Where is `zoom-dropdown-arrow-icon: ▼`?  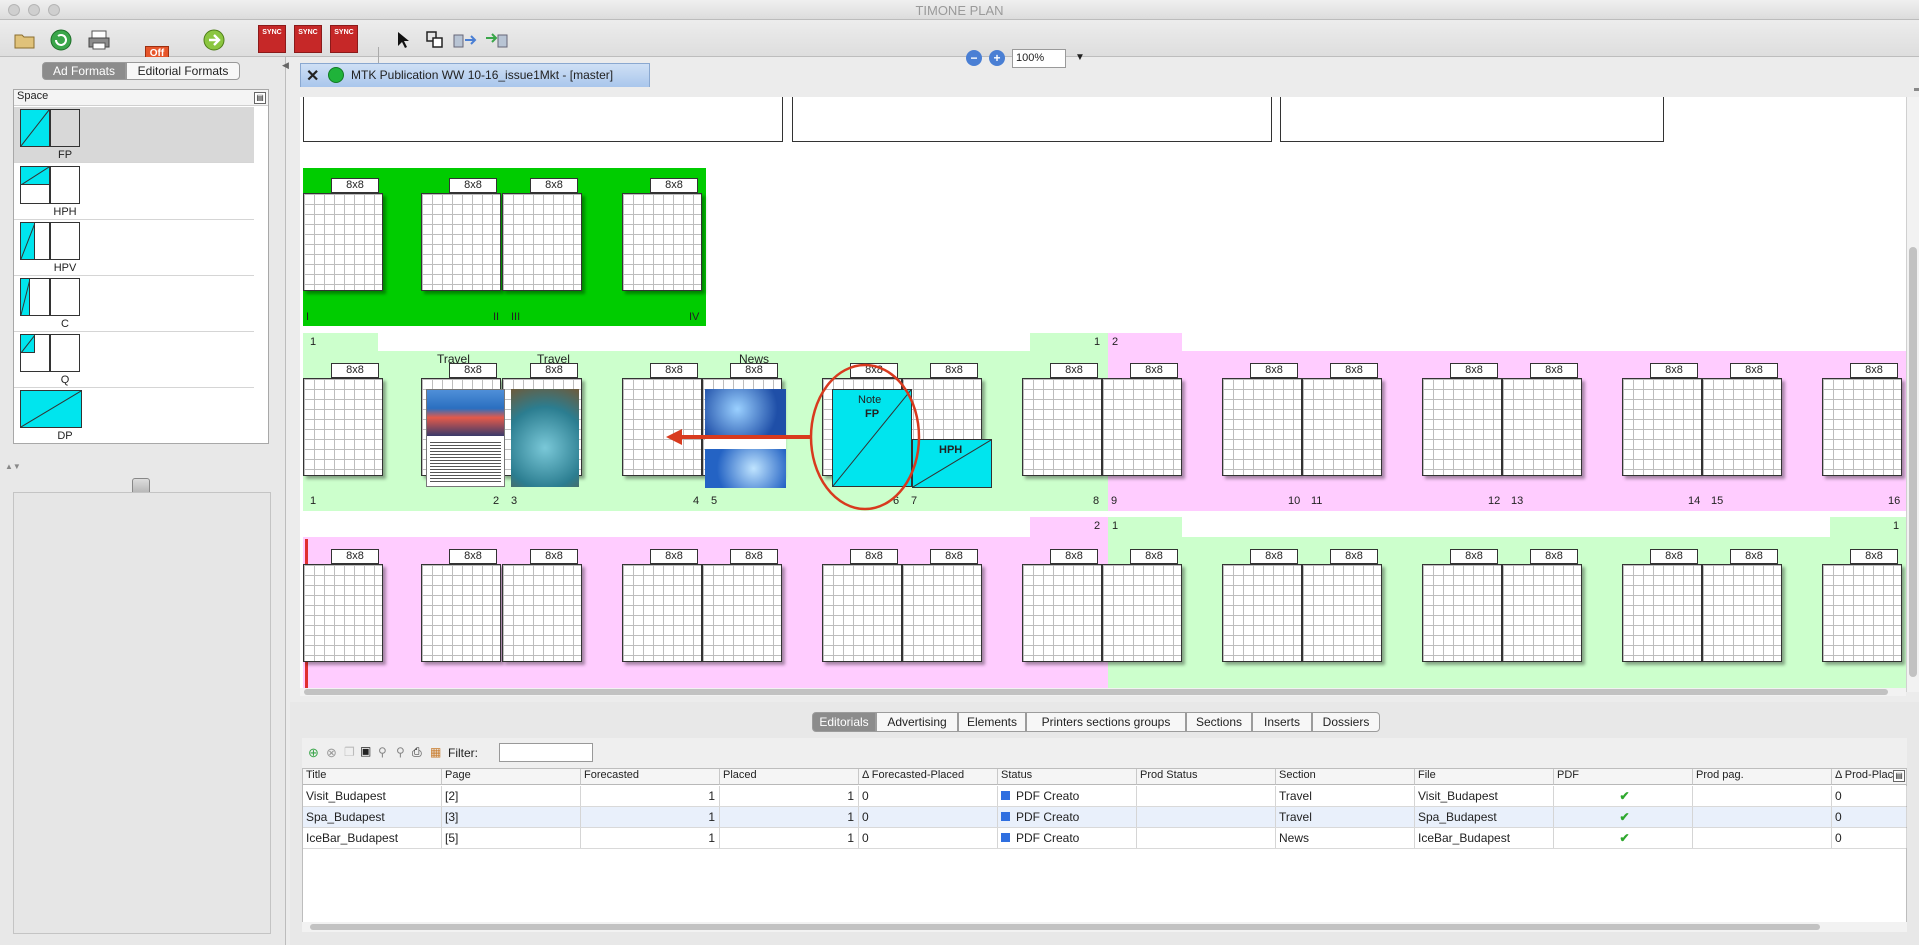 zoom-dropdown-arrow-icon: ▼ is located at coordinates (1080, 57).